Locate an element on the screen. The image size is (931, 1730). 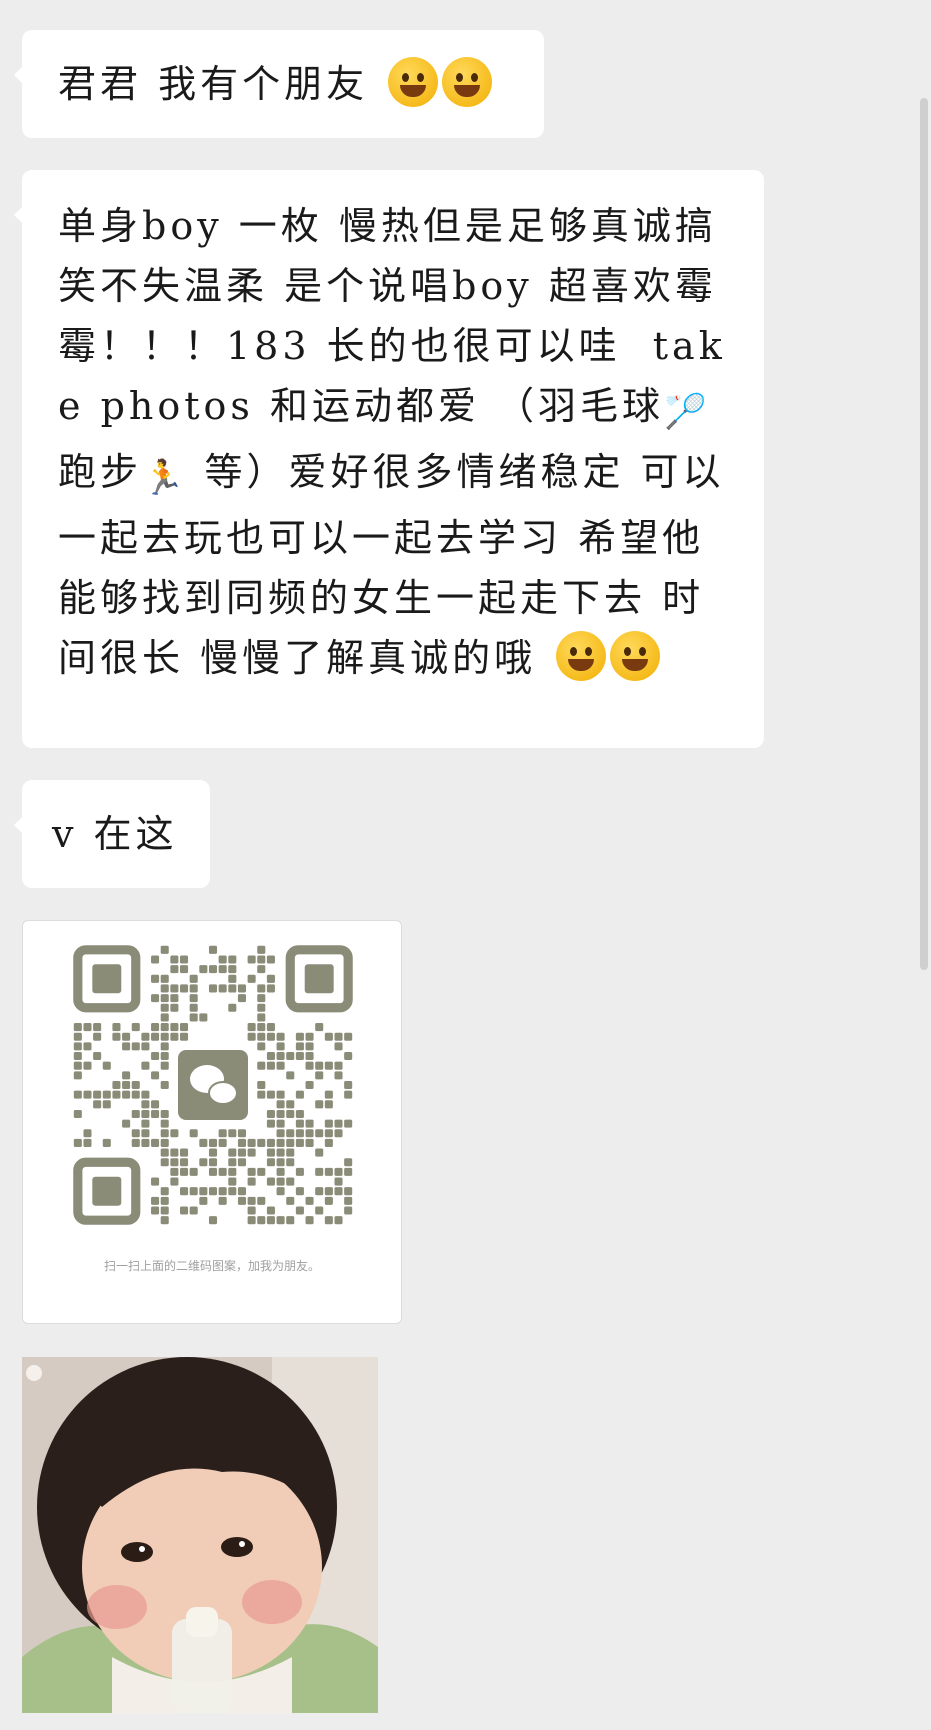
qr-code-card: 扫一扫上面的二维码图案，加我为朋友。 is located at coordinates (212, 1122).